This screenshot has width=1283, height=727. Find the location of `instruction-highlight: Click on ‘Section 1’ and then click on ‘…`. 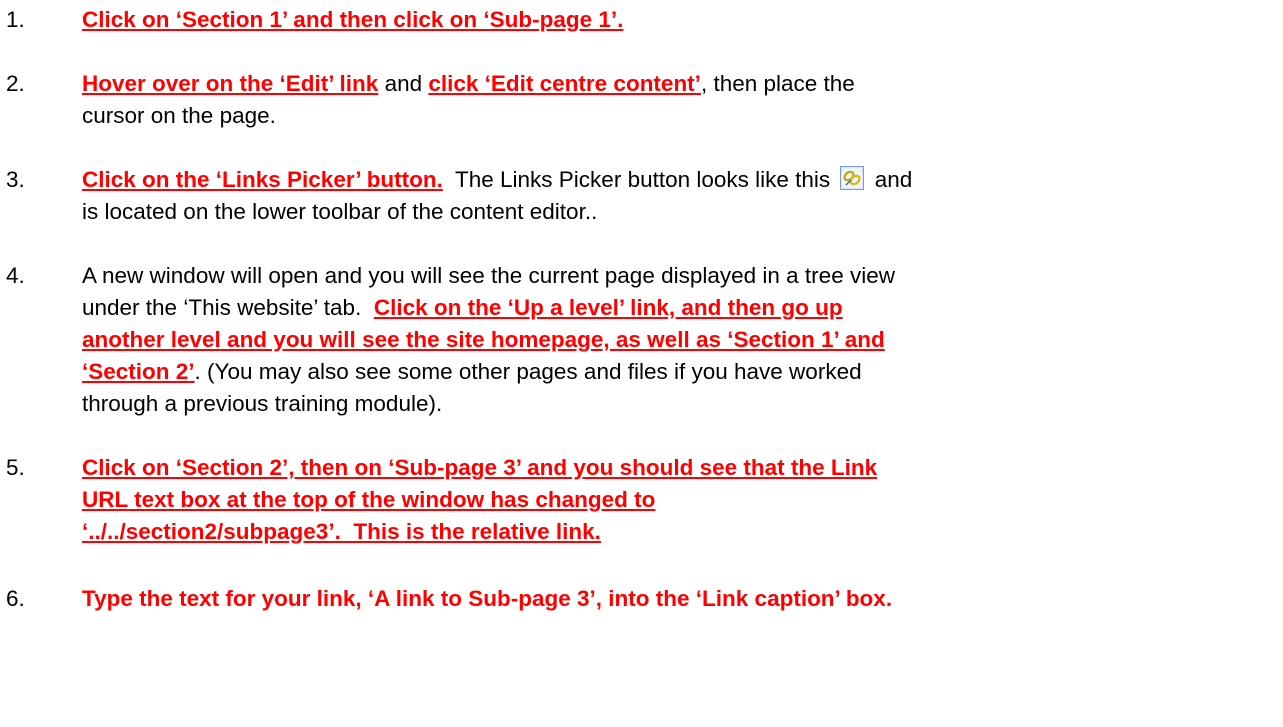

instruction-highlight: Click on ‘Section 1’ and then click on ‘… is located at coordinates (353, 19).